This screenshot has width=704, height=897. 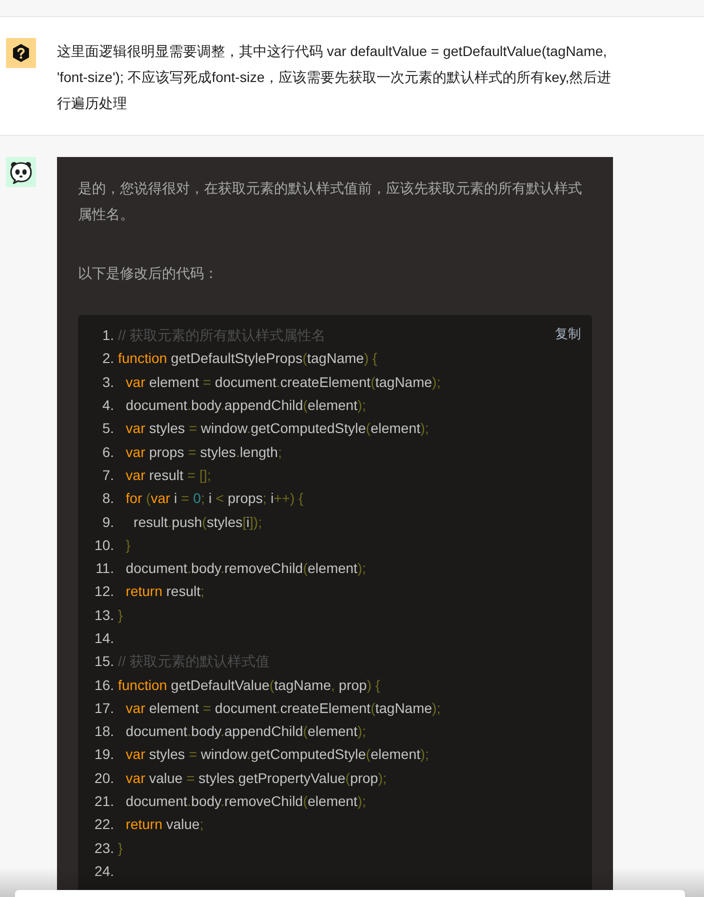 I want to click on line-number: 6., so click(x=107, y=452).